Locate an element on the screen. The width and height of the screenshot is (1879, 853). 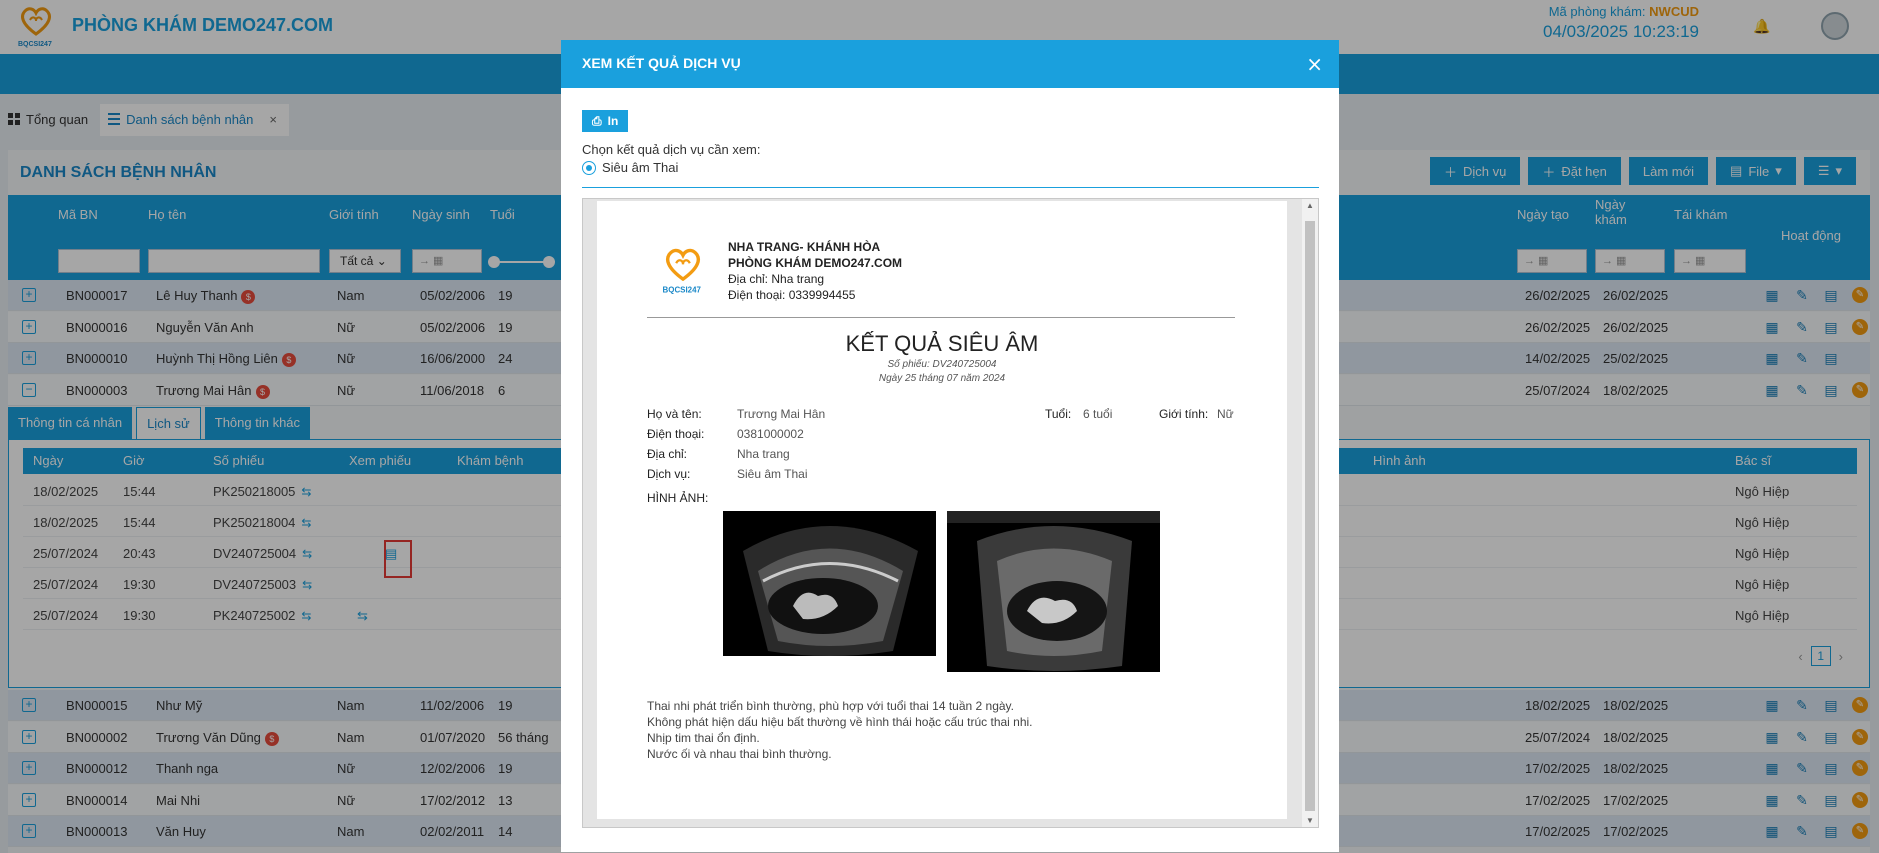
close-icon: × is located at coordinates (1314, 64).